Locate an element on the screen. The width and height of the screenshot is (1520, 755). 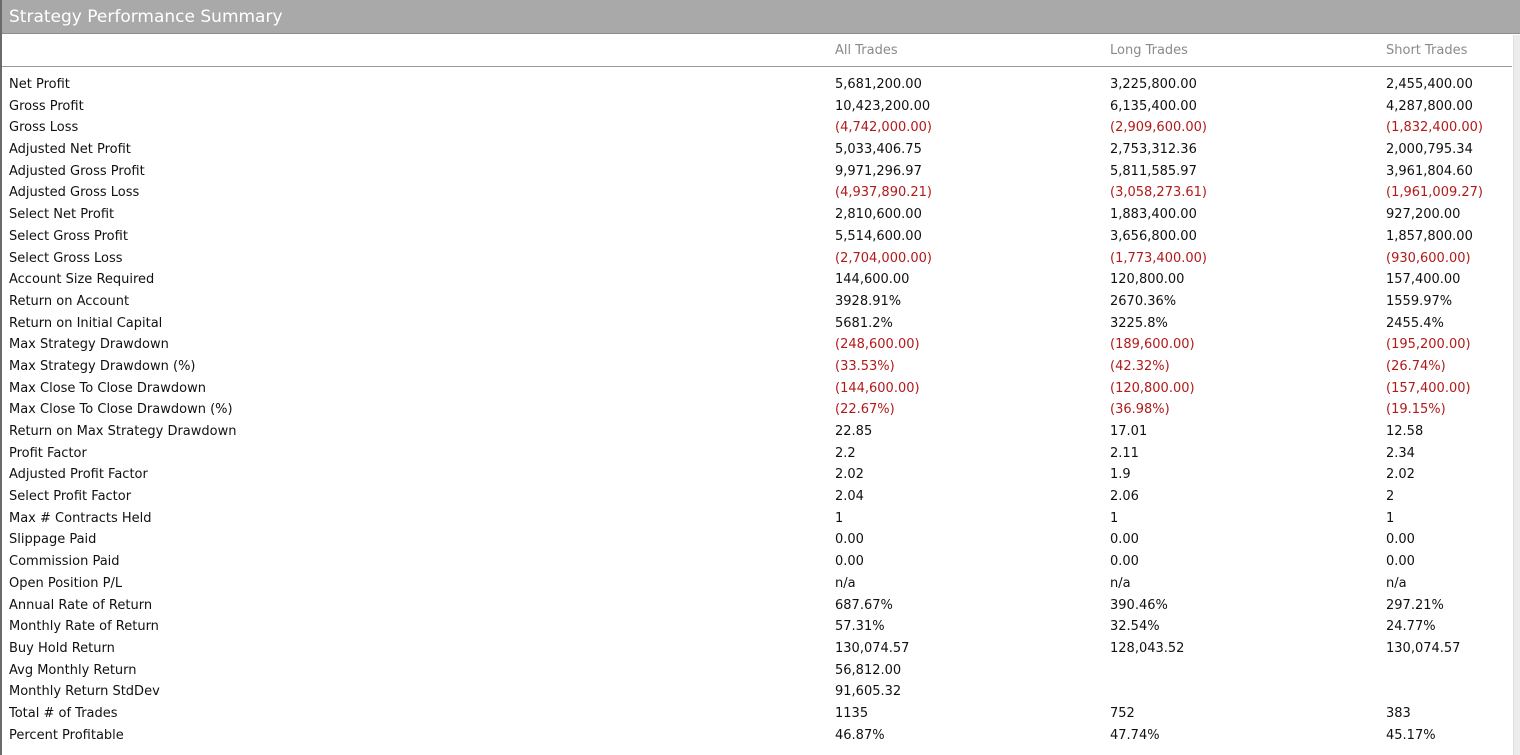
all-trades-value: 5,514,600.00 is located at coordinates (878, 236).